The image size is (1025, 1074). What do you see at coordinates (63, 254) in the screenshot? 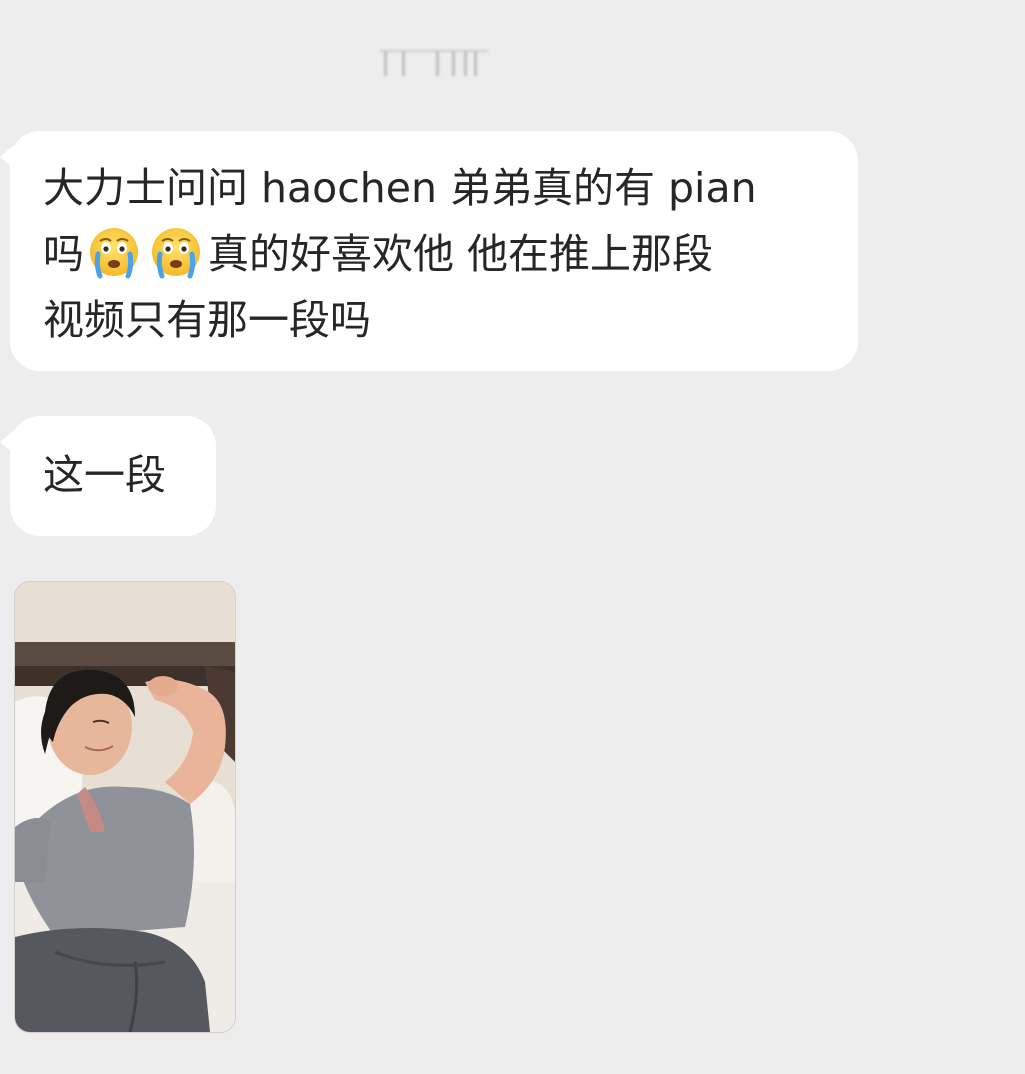
I see `message-text: 吗` at bounding box center [63, 254].